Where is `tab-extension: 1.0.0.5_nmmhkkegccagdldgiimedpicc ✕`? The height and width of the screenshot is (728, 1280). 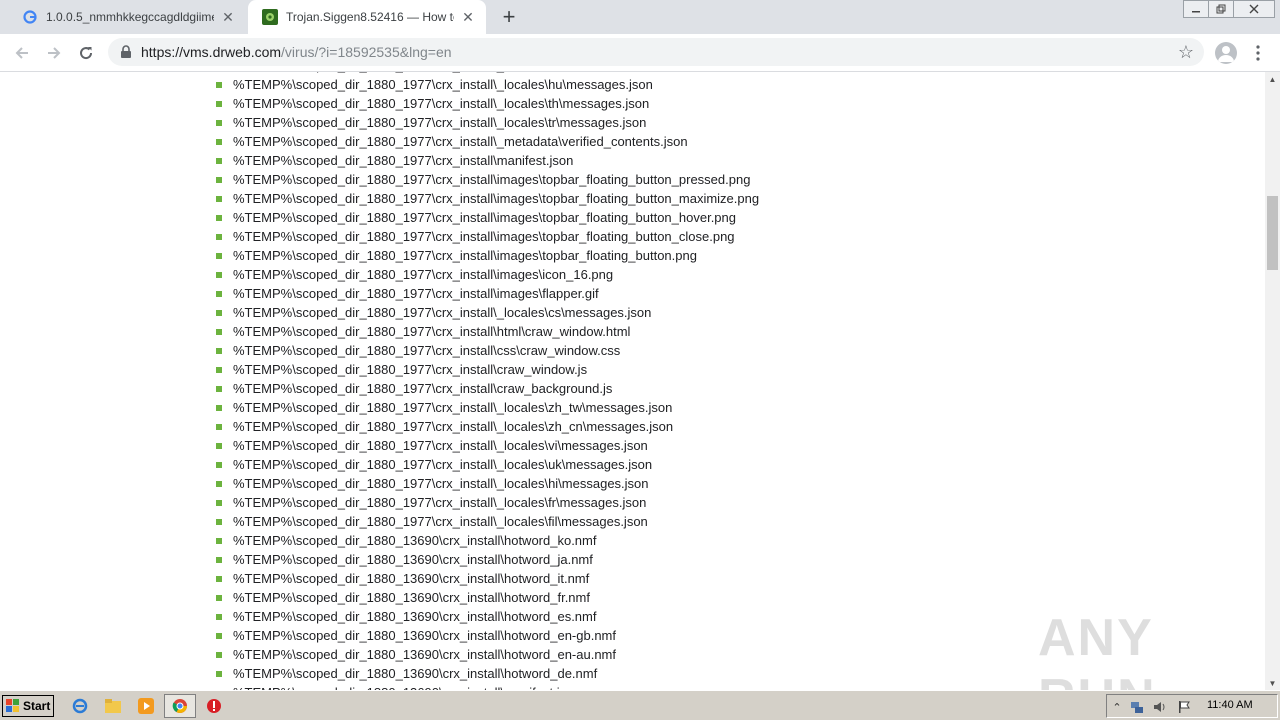 tab-extension: 1.0.0.5_nmmhkkegccagdldgiimedpicc ✕ is located at coordinates (127, 17).